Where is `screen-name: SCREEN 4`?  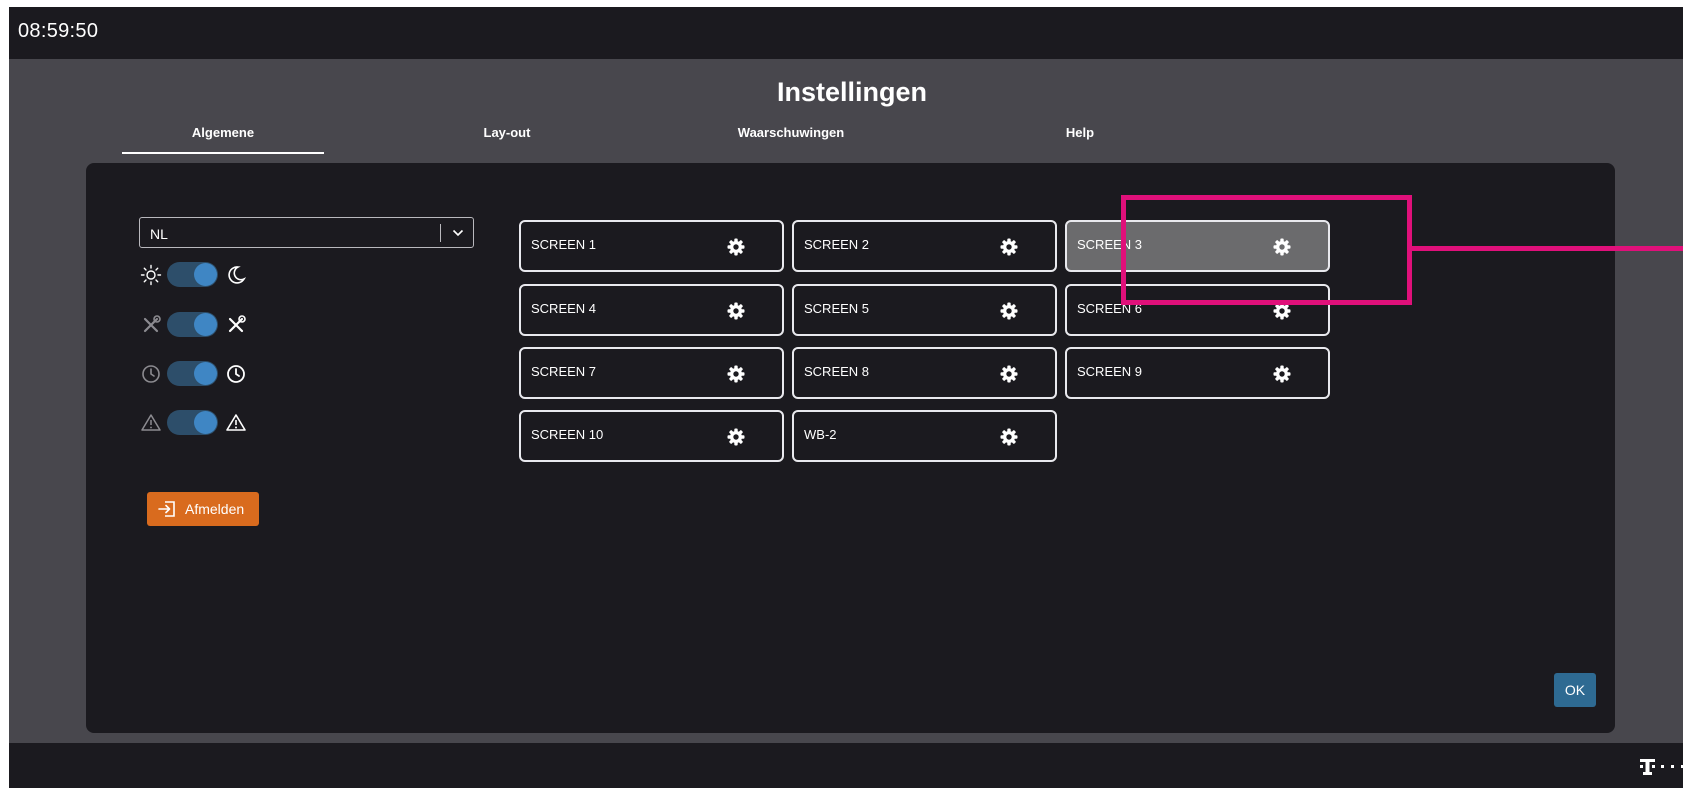 screen-name: SCREEN 4 is located at coordinates (564, 308).